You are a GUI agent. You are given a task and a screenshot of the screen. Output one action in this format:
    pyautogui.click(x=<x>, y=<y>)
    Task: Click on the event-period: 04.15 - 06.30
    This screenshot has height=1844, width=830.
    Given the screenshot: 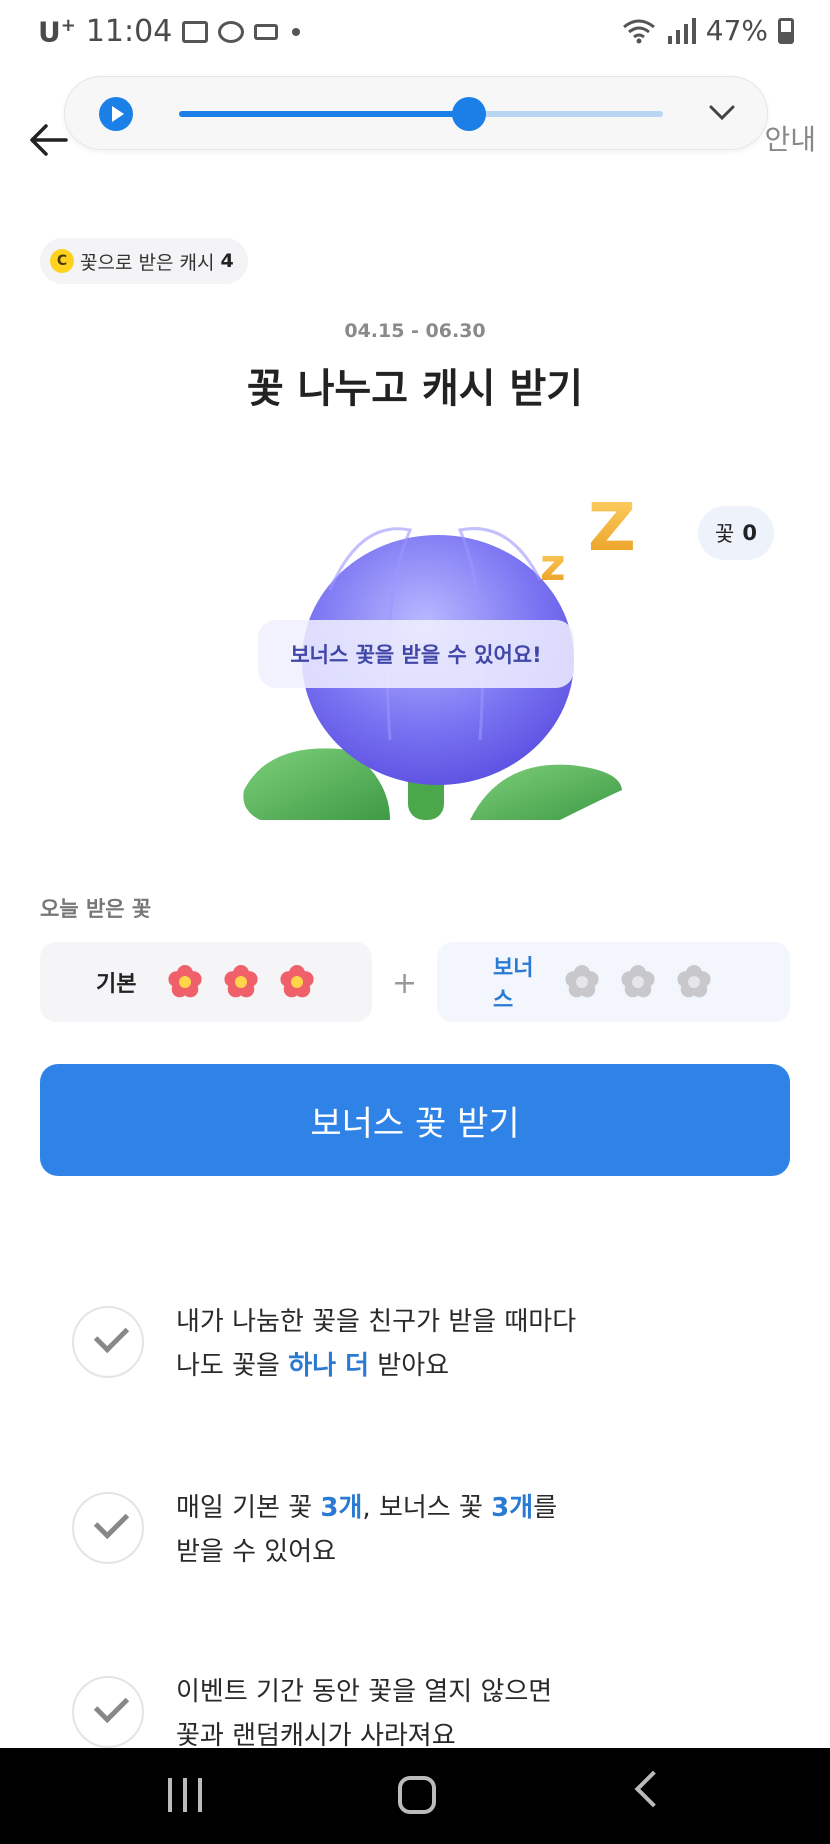 What is the action you would take?
    pyautogui.click(x=415, y=331)
    